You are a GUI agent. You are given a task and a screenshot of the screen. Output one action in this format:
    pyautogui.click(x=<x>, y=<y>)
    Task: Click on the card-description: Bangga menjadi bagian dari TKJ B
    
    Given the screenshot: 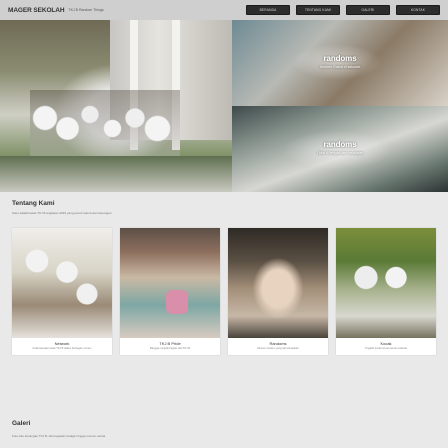 What is the action you would take?
    pyautogui.click(x=170, y=348)
    